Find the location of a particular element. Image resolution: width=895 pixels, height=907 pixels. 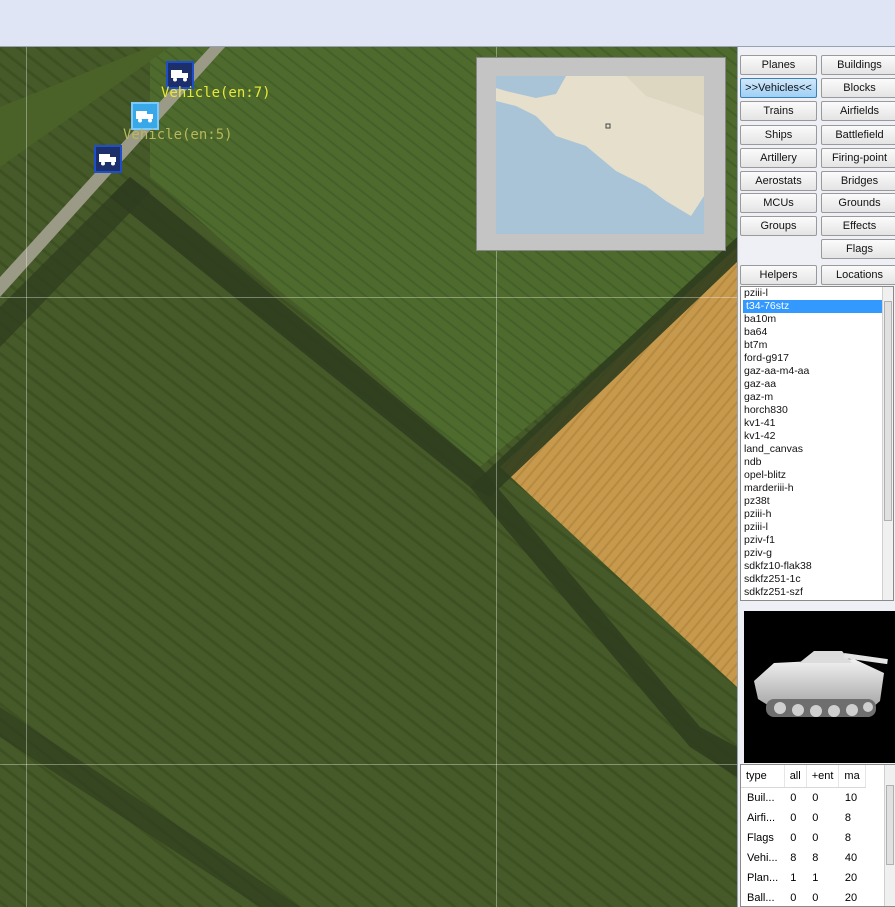

object-list-item: gaz-m is located at coordinates (817, 397).